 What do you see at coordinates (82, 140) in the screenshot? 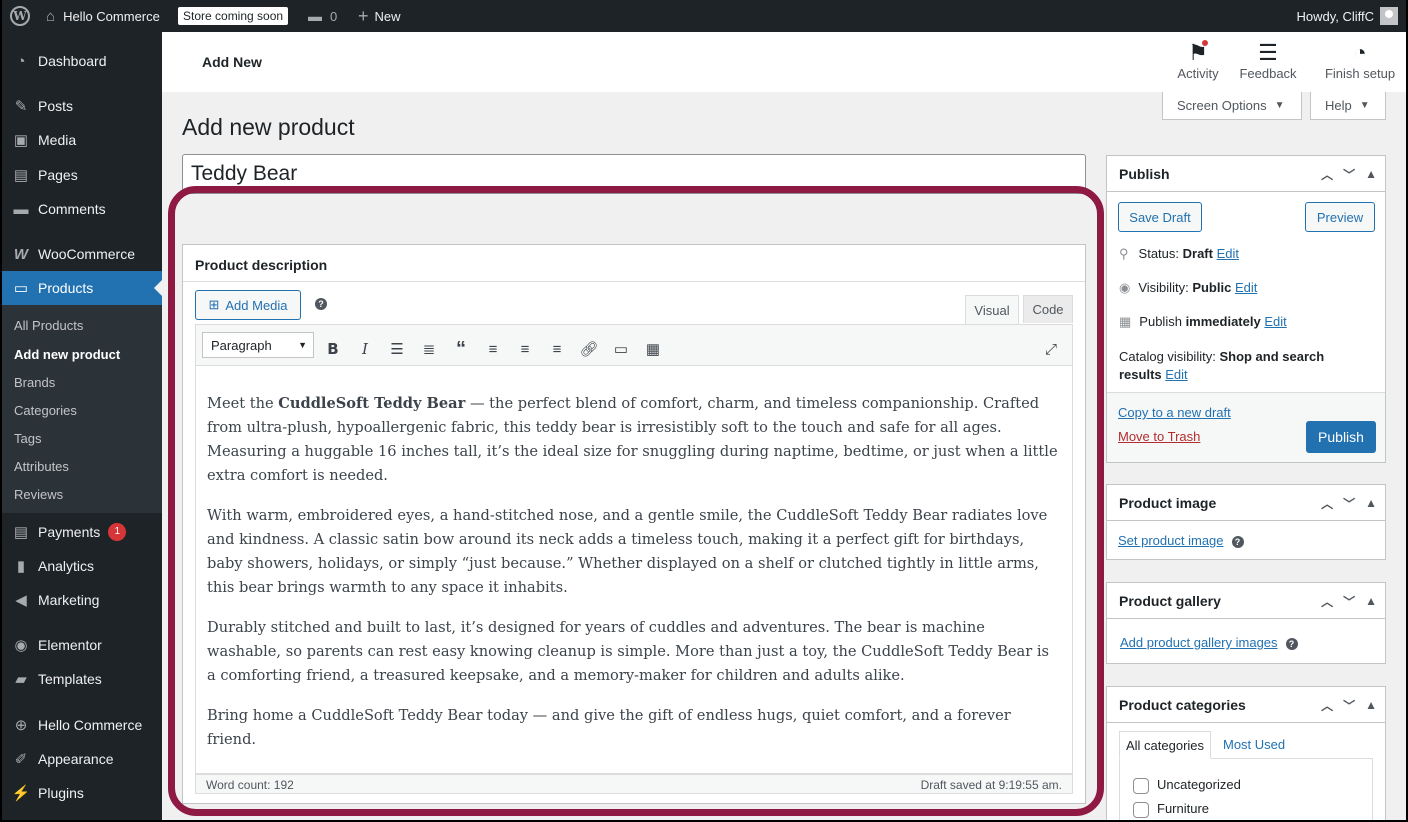
I see `sidebar-item-media: ▣ Media` at bounding box center [82, 140].